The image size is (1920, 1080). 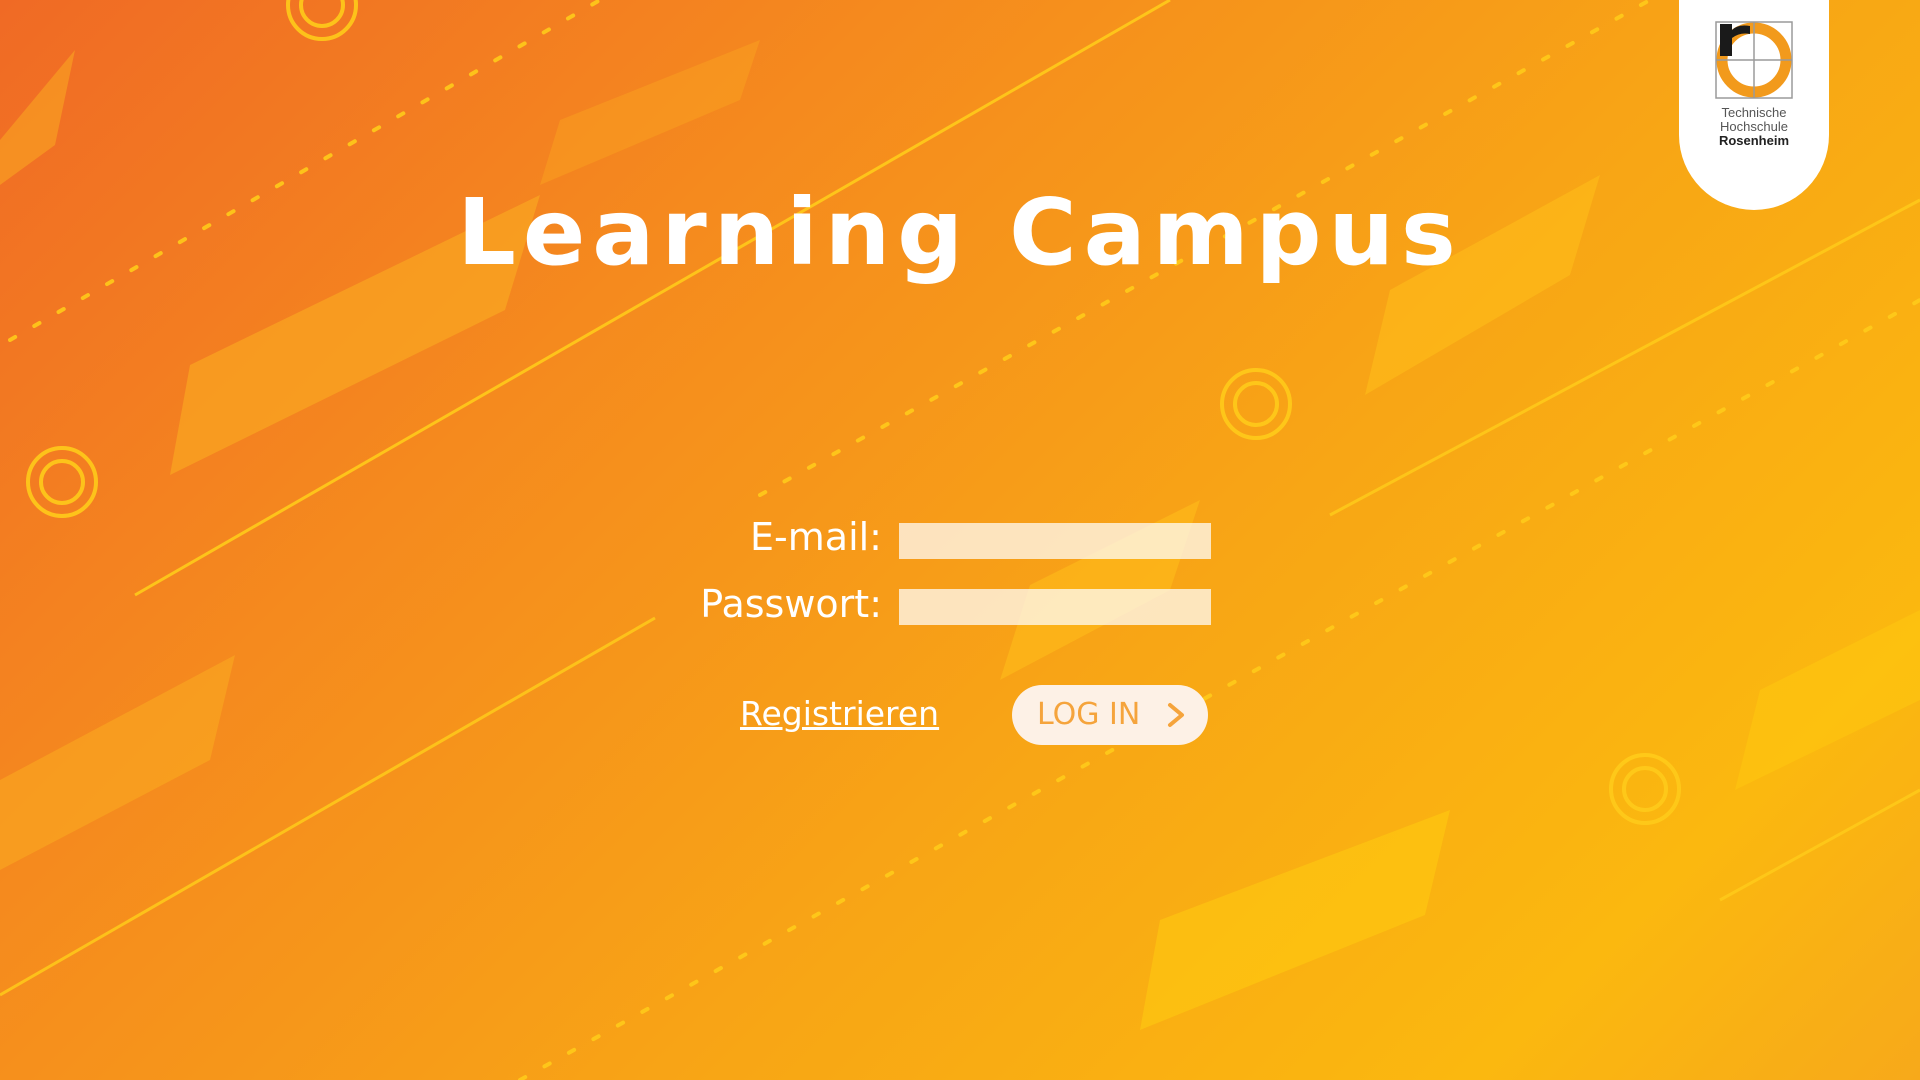 What do you see at coordinates (1055, 607) in the screenshot?
I see `password-field` at bounding box center [1055, 607].